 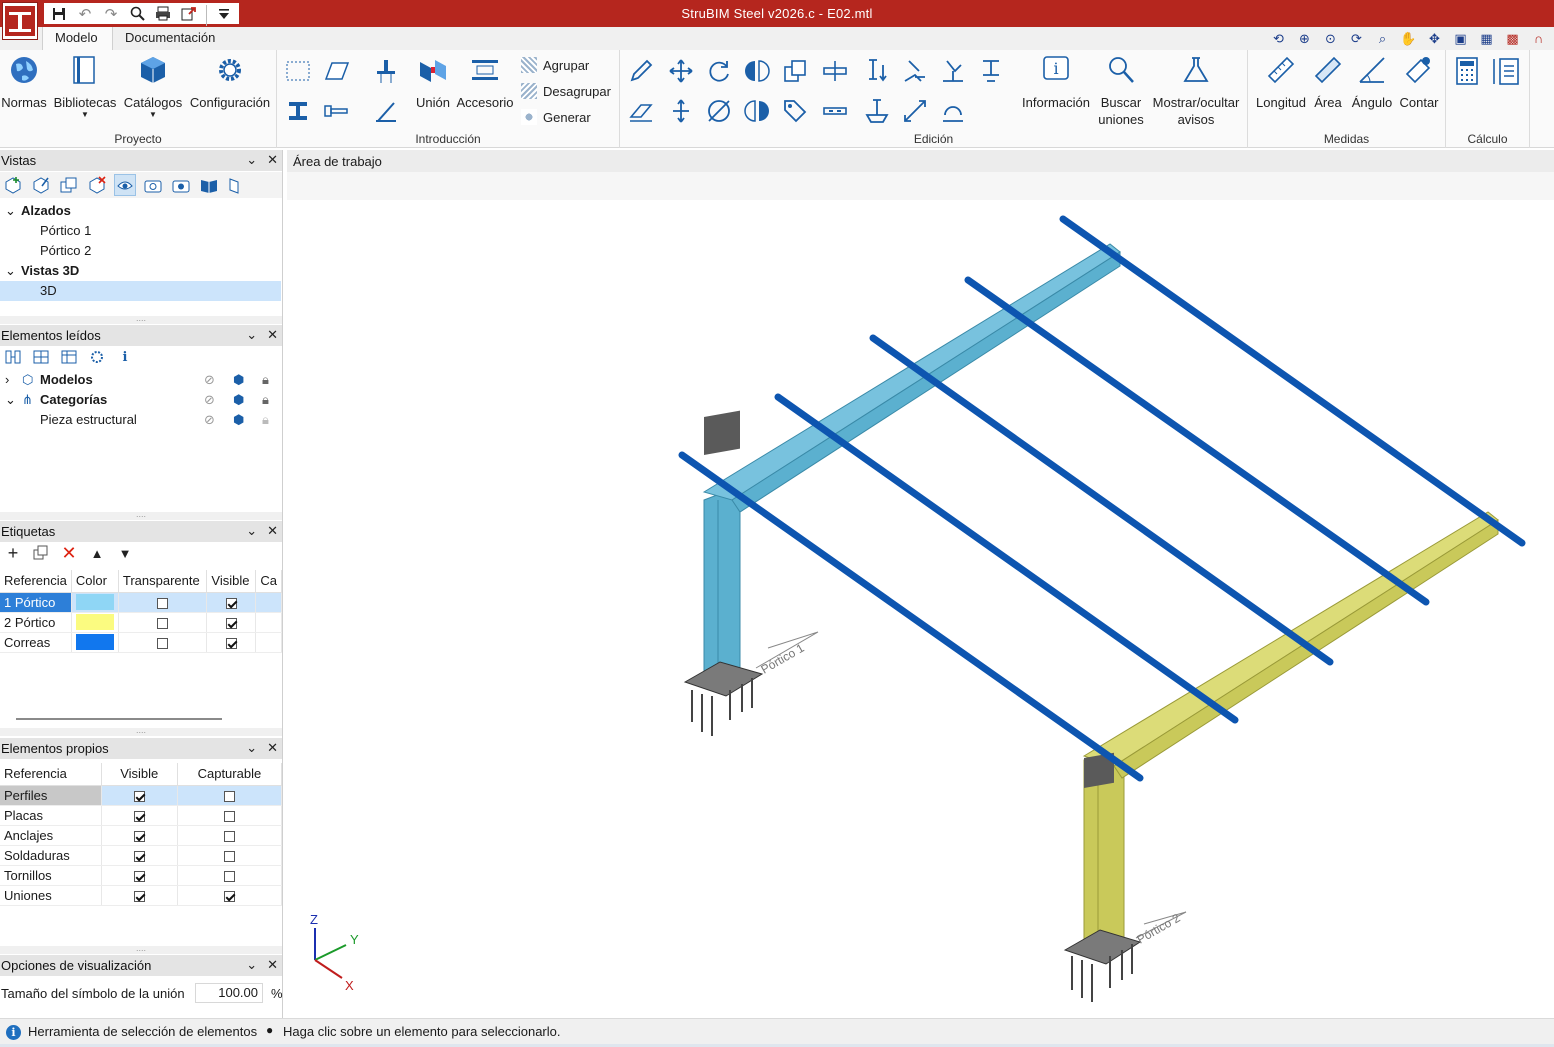 I want to click on rotate-icon, so click(x=719, y=71).